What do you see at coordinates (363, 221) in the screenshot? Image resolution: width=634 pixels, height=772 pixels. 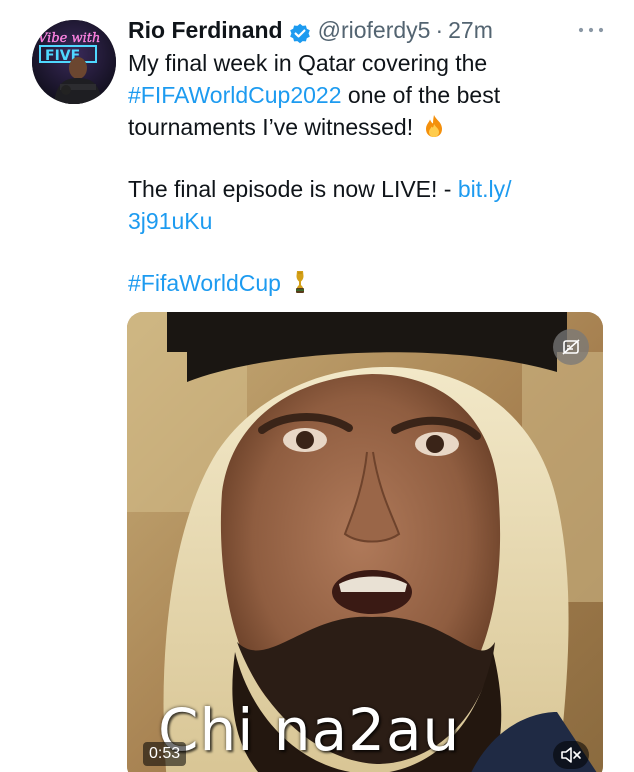 I see `tweet-line-5: 3j91uKu` at bounding box center [363, 221].